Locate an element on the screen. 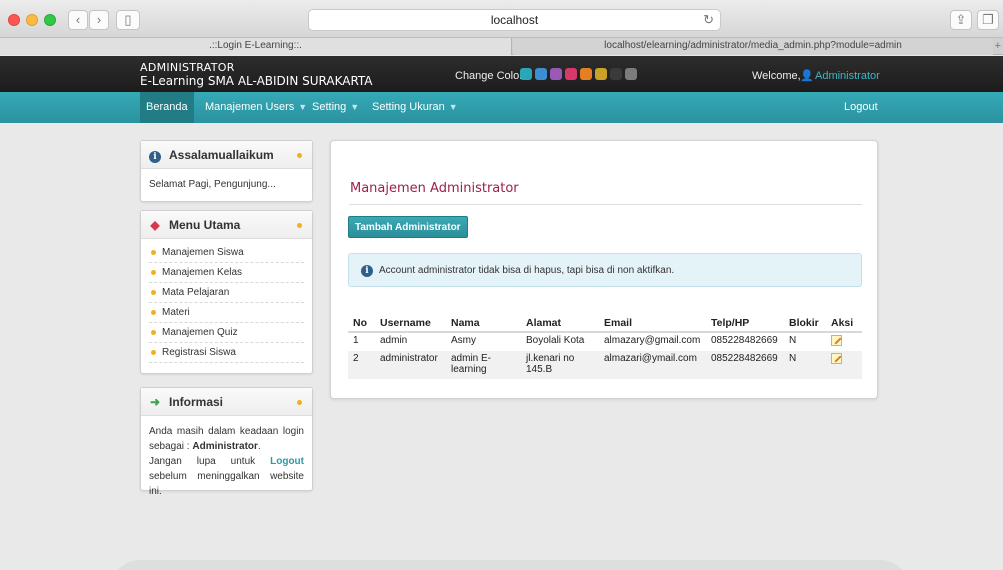  column-header-aksi: Aksi is located at coordinates (844, 323).